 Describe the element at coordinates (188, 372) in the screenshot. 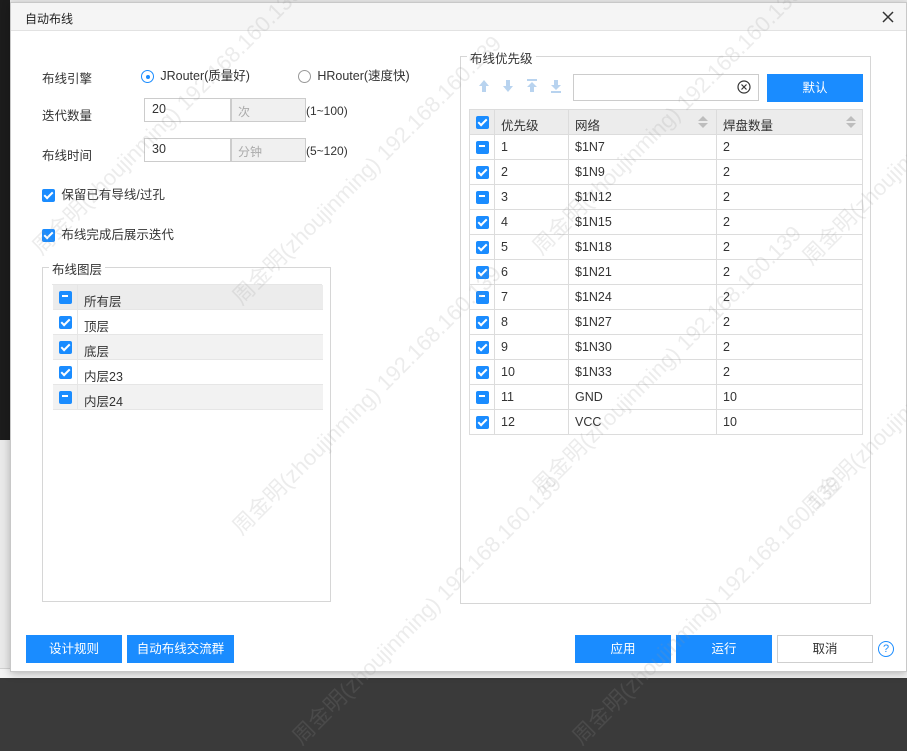

I see `layer-row: 内层23` at that location.